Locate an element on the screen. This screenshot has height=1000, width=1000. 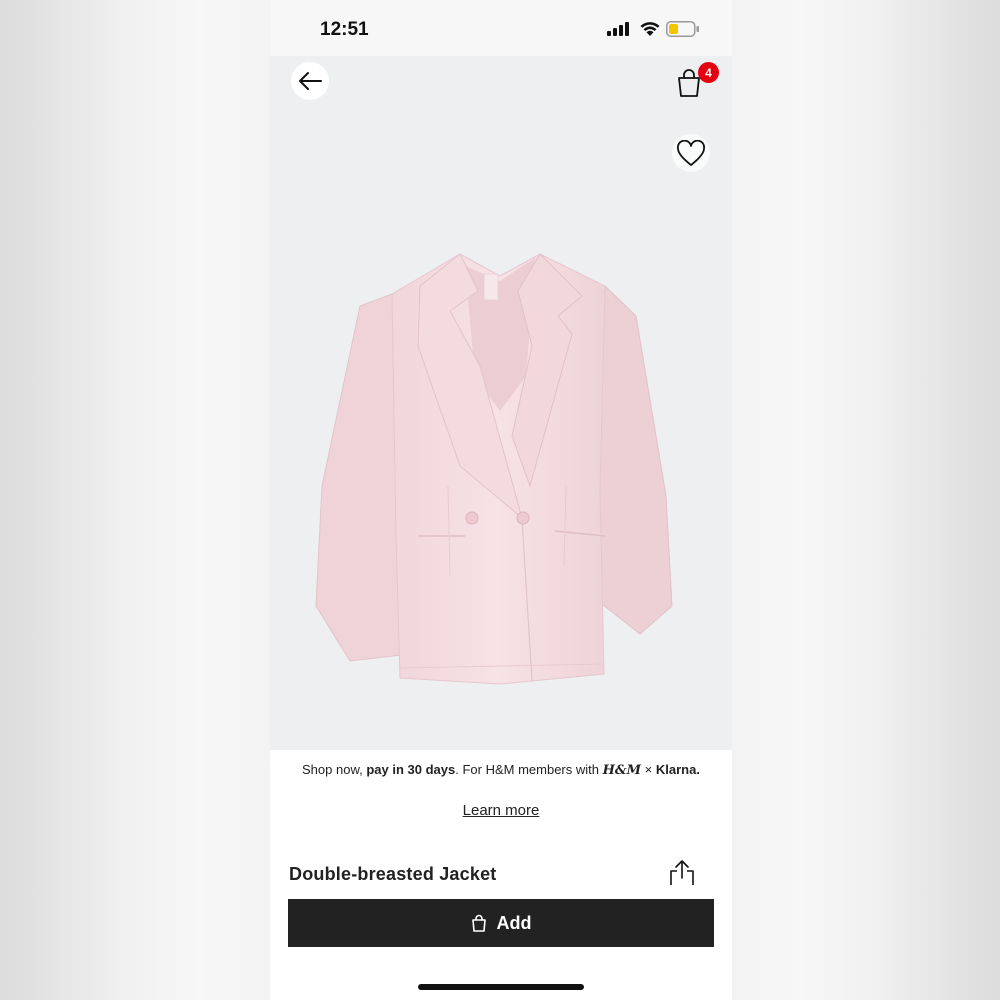
back-button is located at coordinates (310, 81).